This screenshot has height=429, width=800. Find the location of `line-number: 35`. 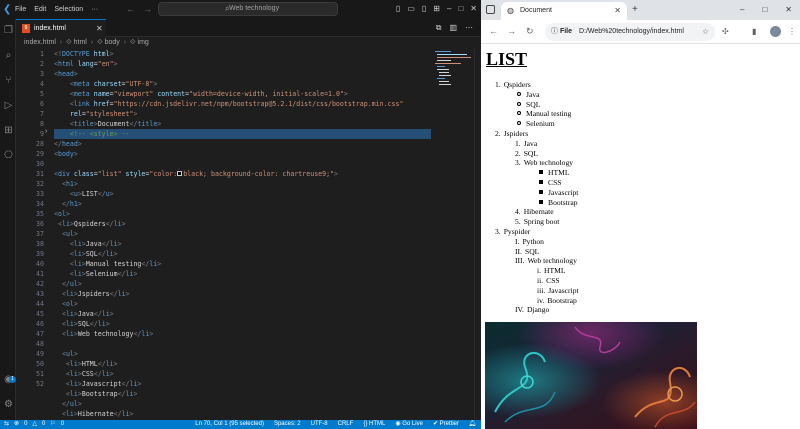

line-number: 35 is located at coordinates (40, 214).